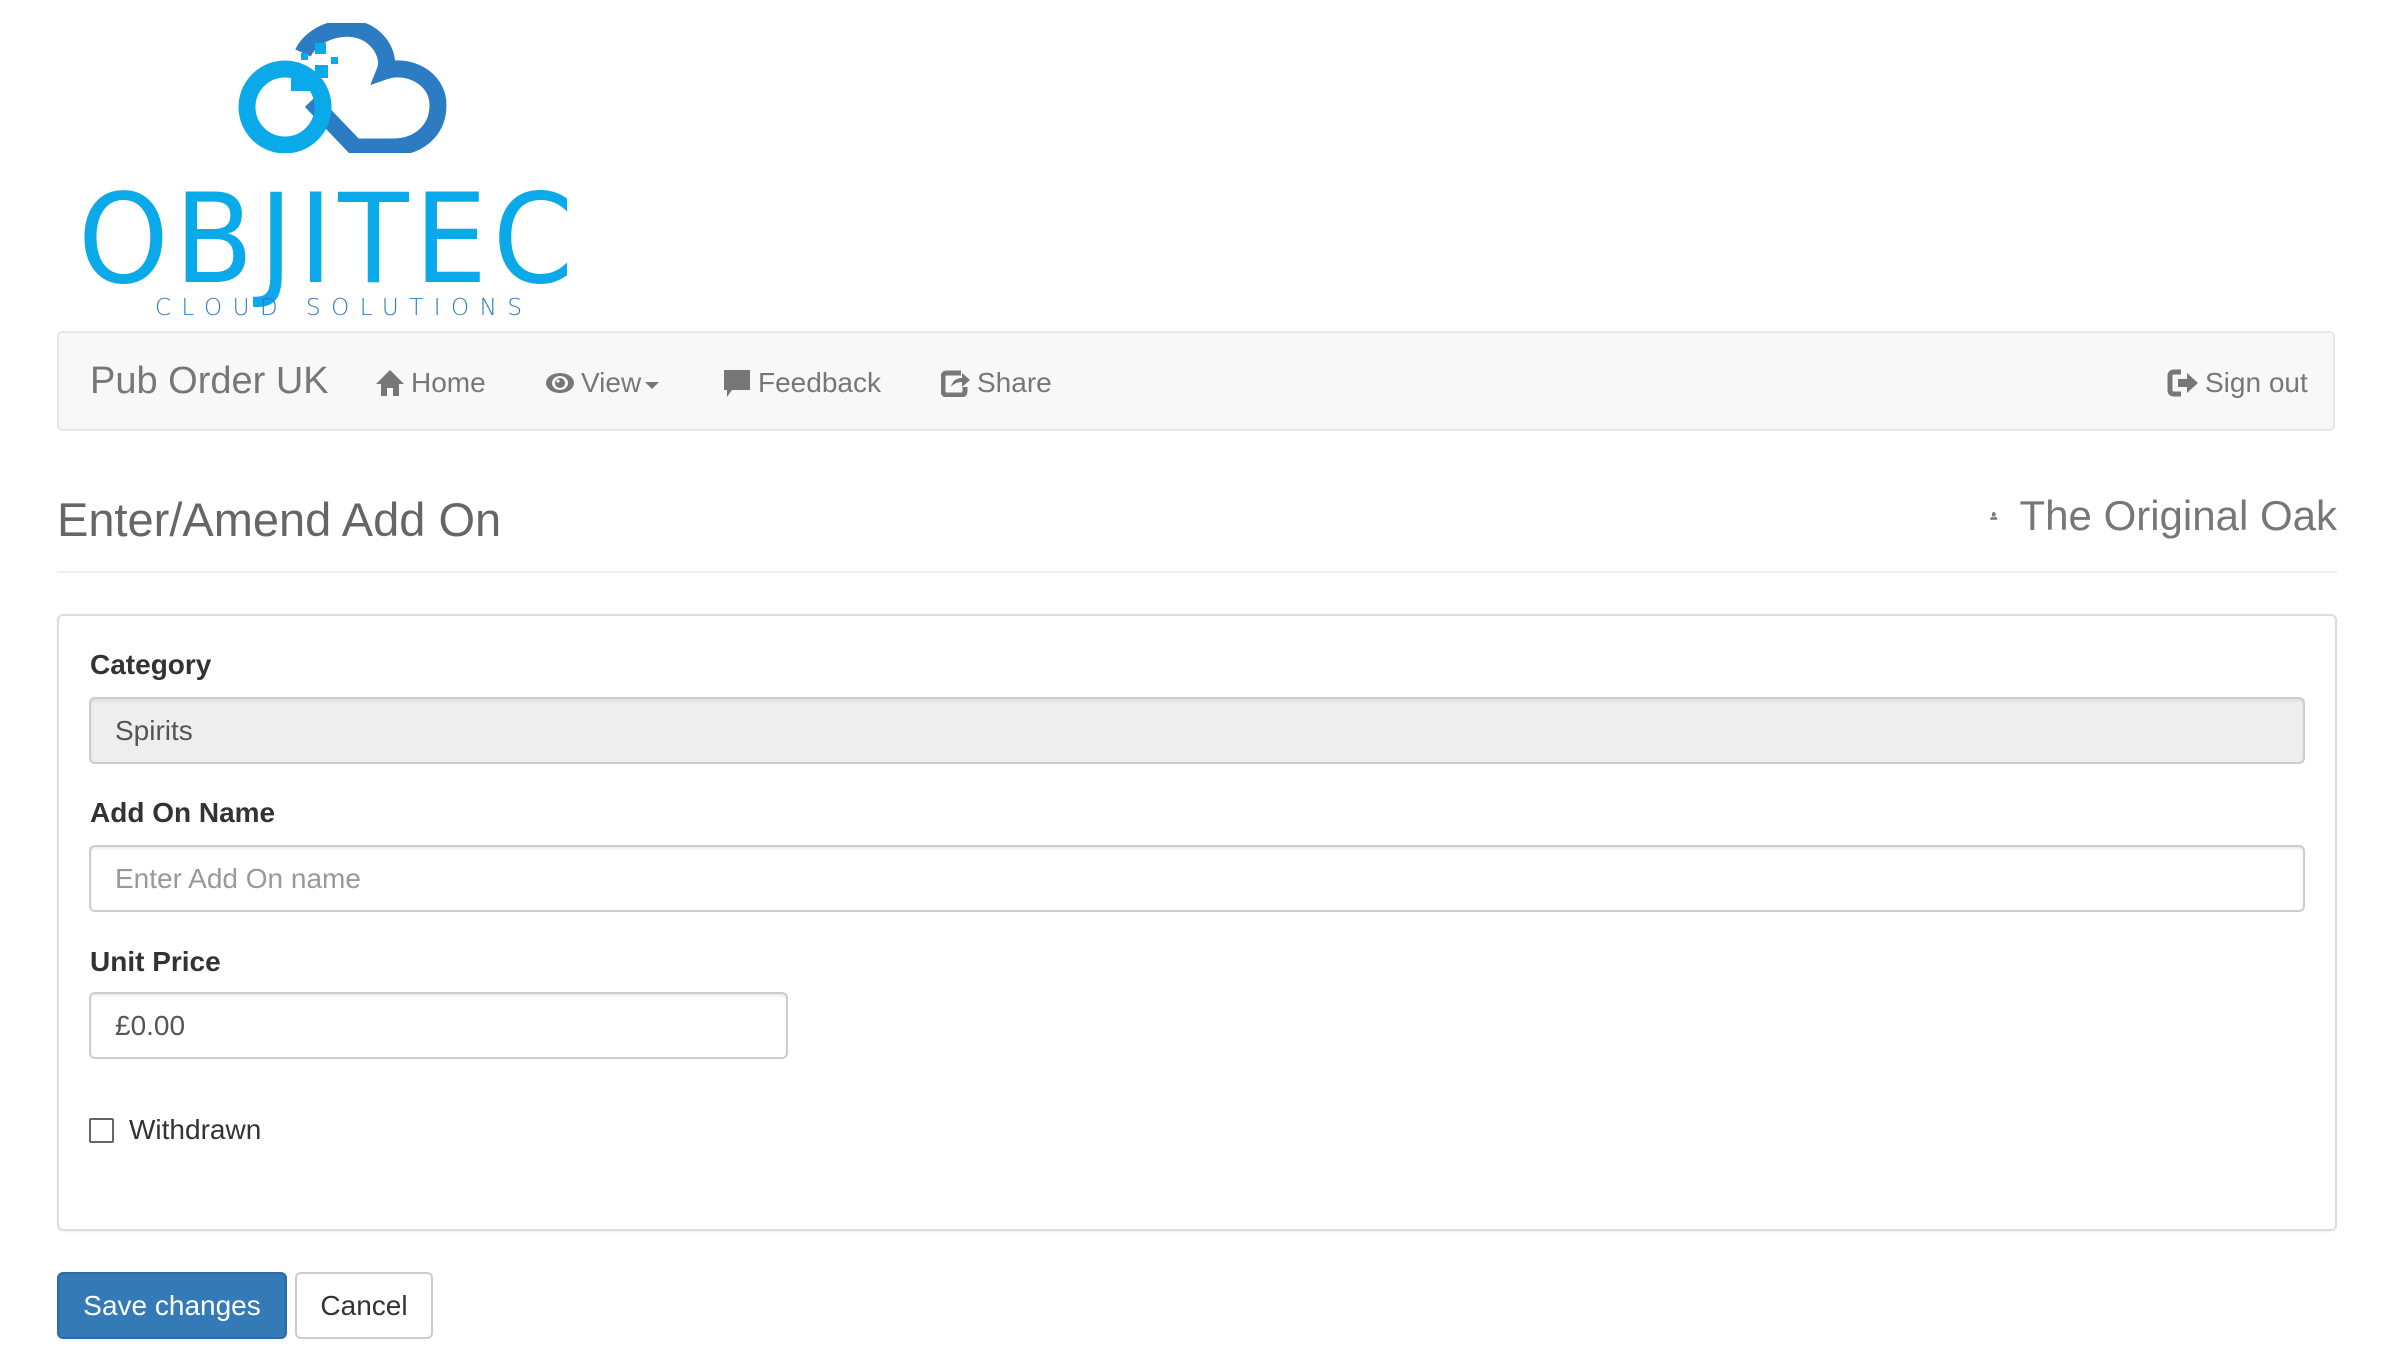 This screenshot has height=1366, width=2406. I want to click on nav-sign-out: Sign out, so click(2237, 383).